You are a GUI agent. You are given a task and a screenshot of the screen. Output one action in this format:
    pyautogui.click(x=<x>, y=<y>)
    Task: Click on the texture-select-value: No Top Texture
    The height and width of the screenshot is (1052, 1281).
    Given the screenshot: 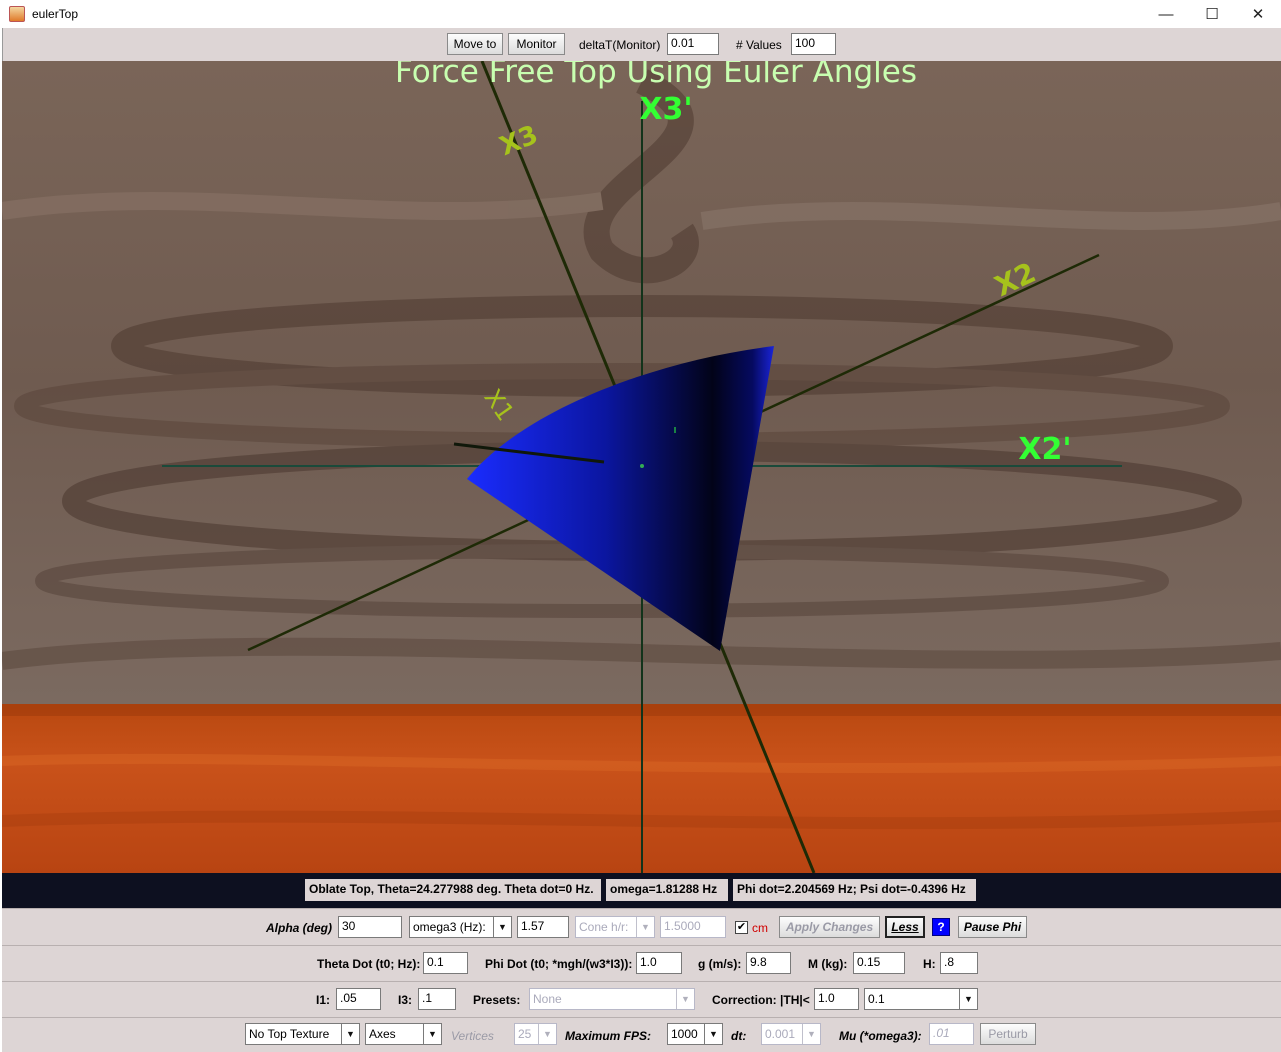 What is the action you would take?
    pyautogui.click(x=289, y=1034)
    